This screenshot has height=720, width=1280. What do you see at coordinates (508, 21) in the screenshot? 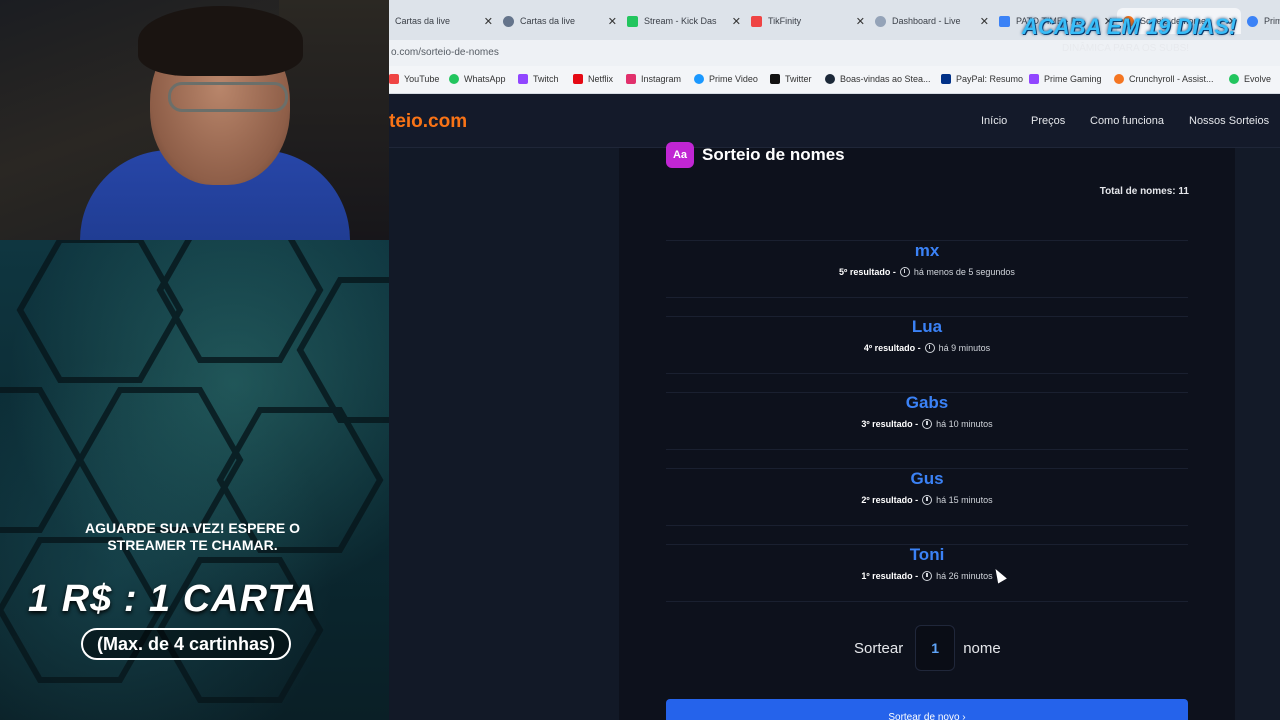
I see `globe-icon` at bounding box center [508, 21].